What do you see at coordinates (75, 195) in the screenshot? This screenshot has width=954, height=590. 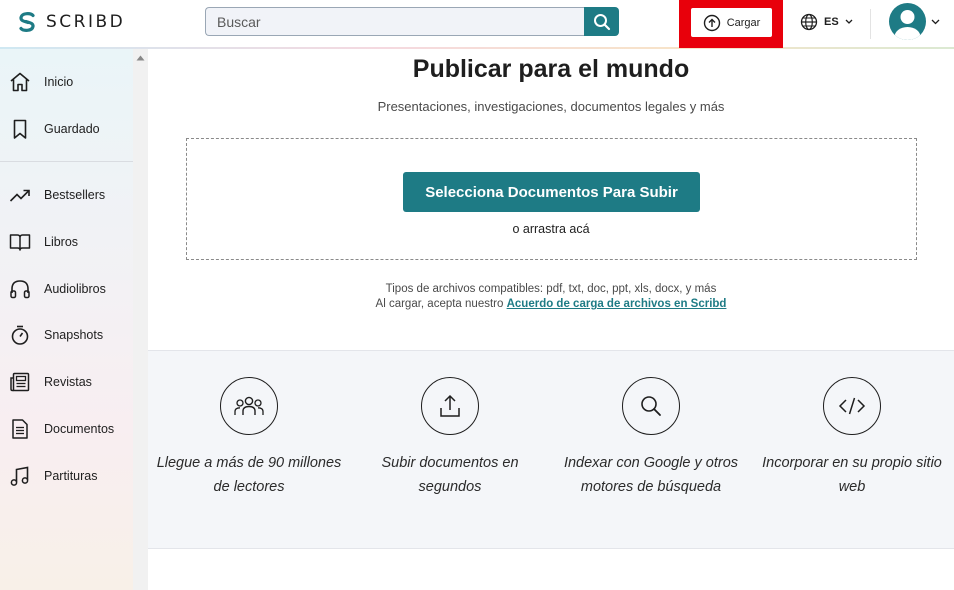 I see `sidebar-item-label: Bestsellers` at bounding box center [75, 195].